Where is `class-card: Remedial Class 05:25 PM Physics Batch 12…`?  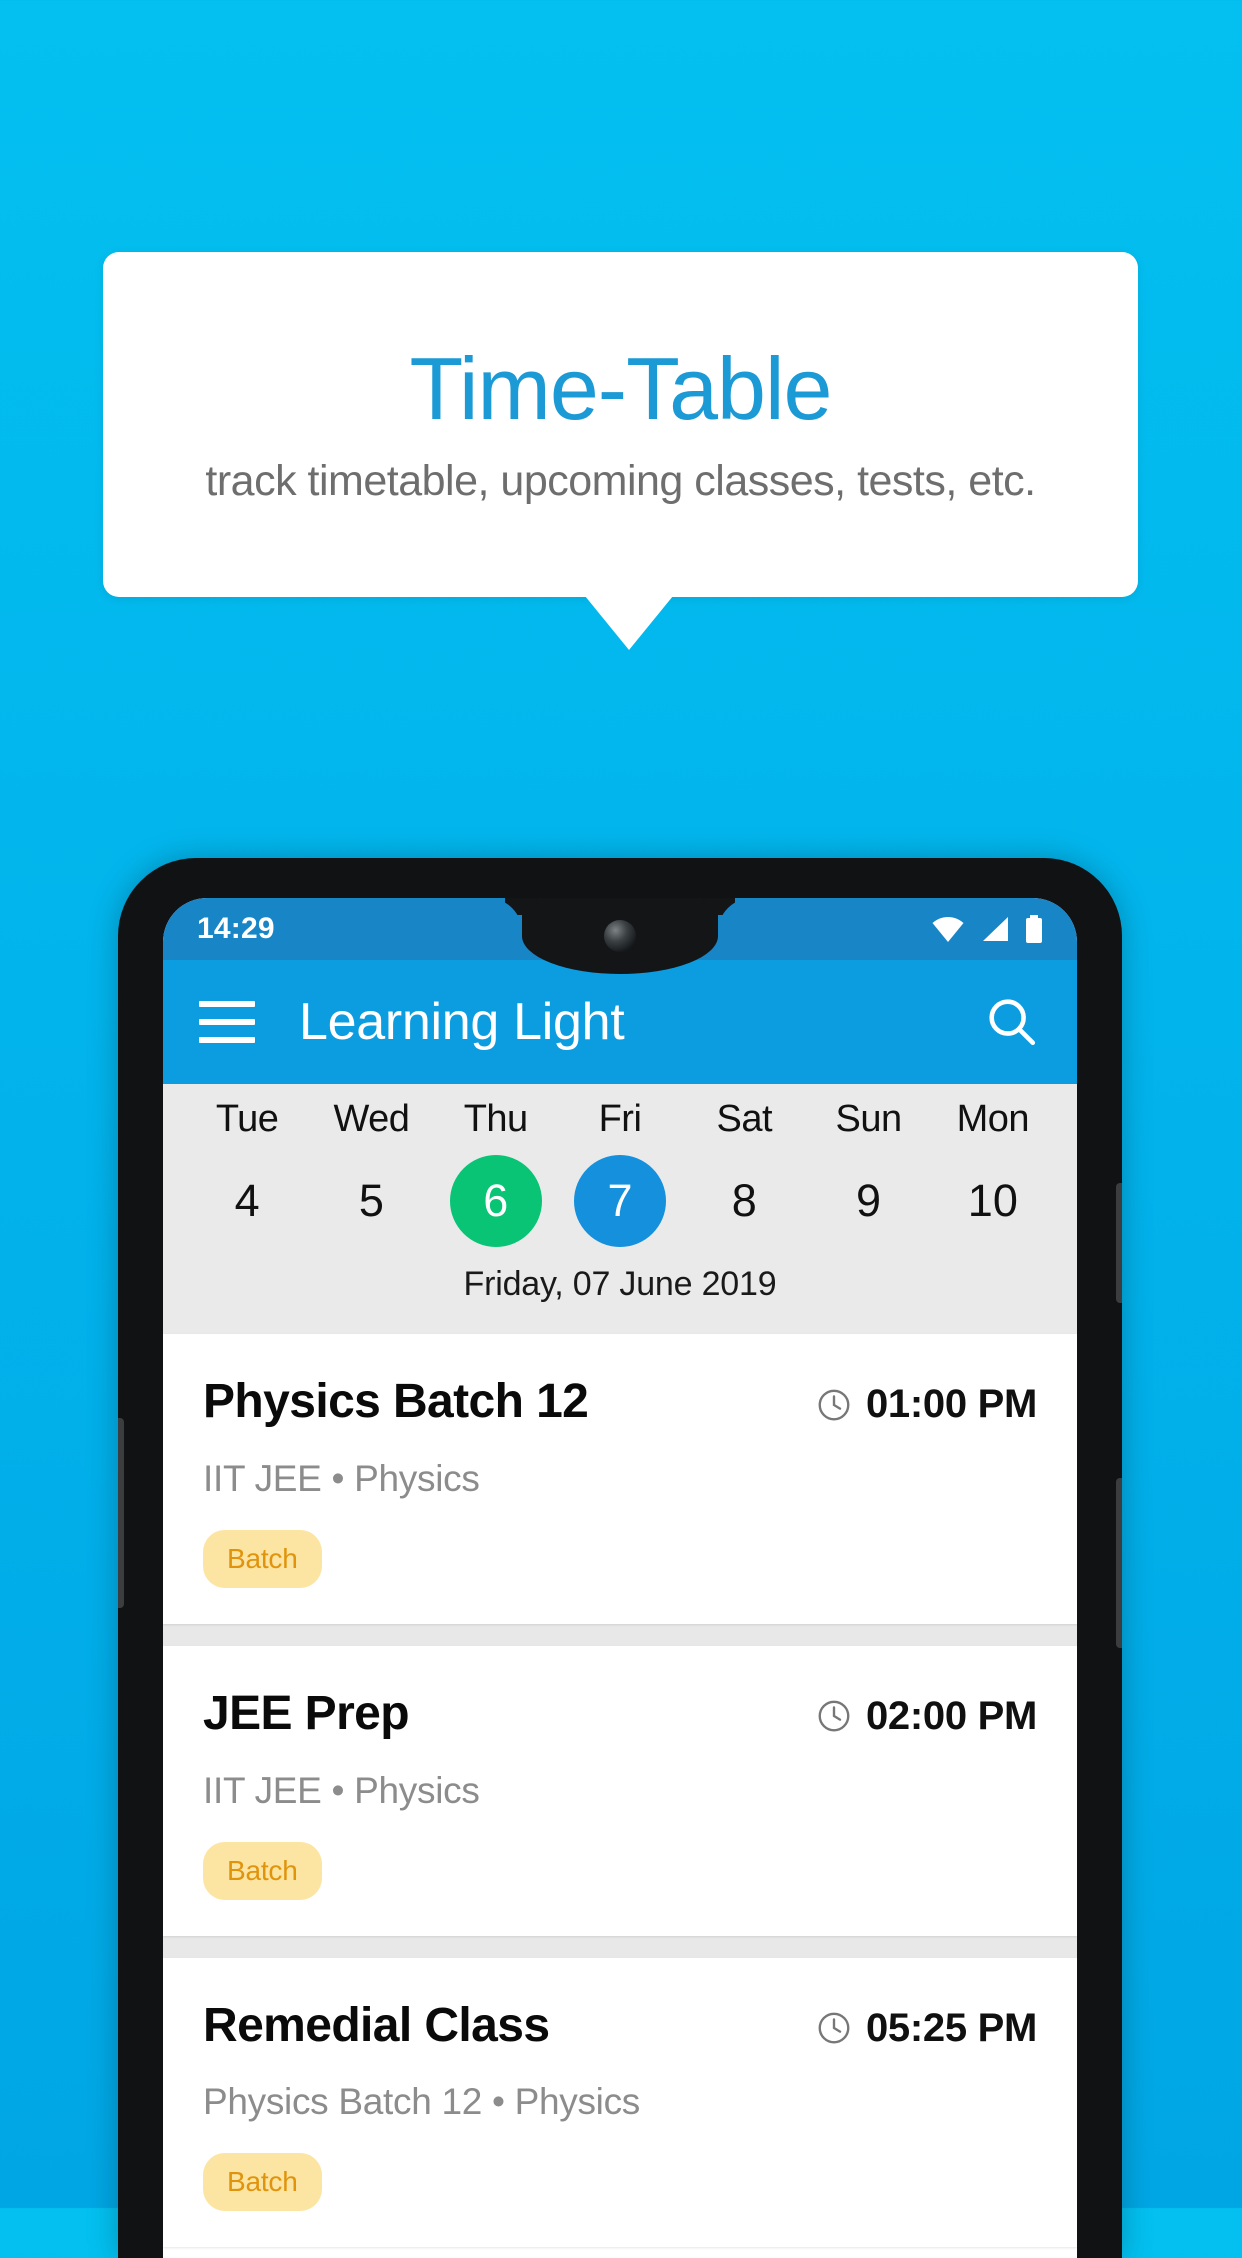 class-card: Remedial Class 05:25 PM Physics Batch 12… is located at coordinates (620, 2102).